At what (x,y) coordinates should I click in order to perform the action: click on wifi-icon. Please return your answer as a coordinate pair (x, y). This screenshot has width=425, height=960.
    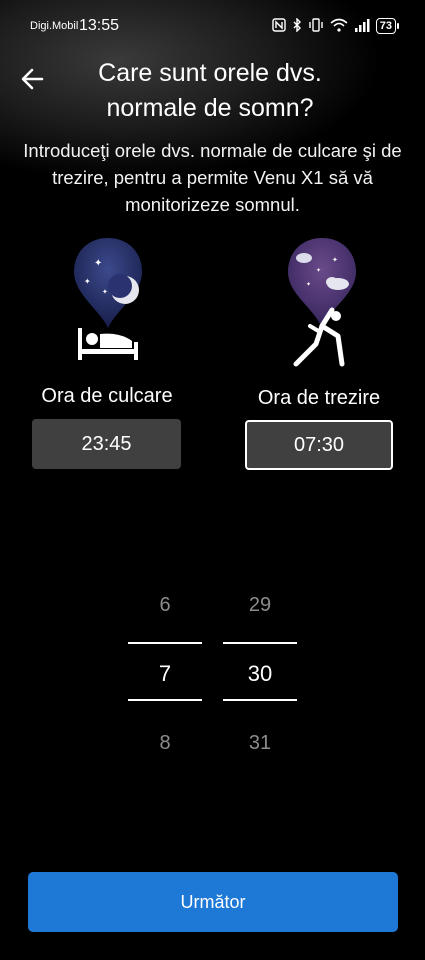
    Looking at the image, I should click on (339, 26).